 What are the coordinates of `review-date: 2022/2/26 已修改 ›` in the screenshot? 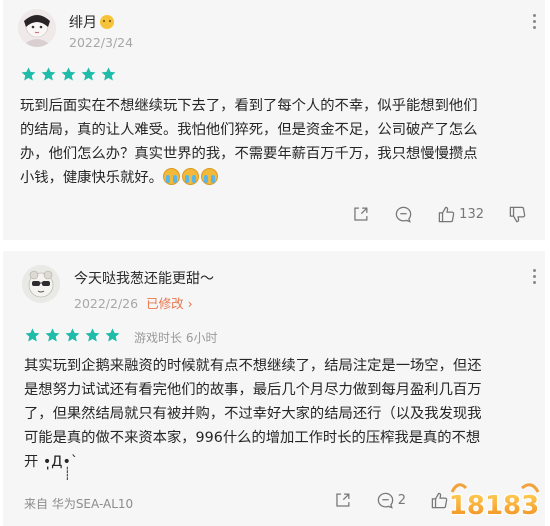 It's located at (133, 303).